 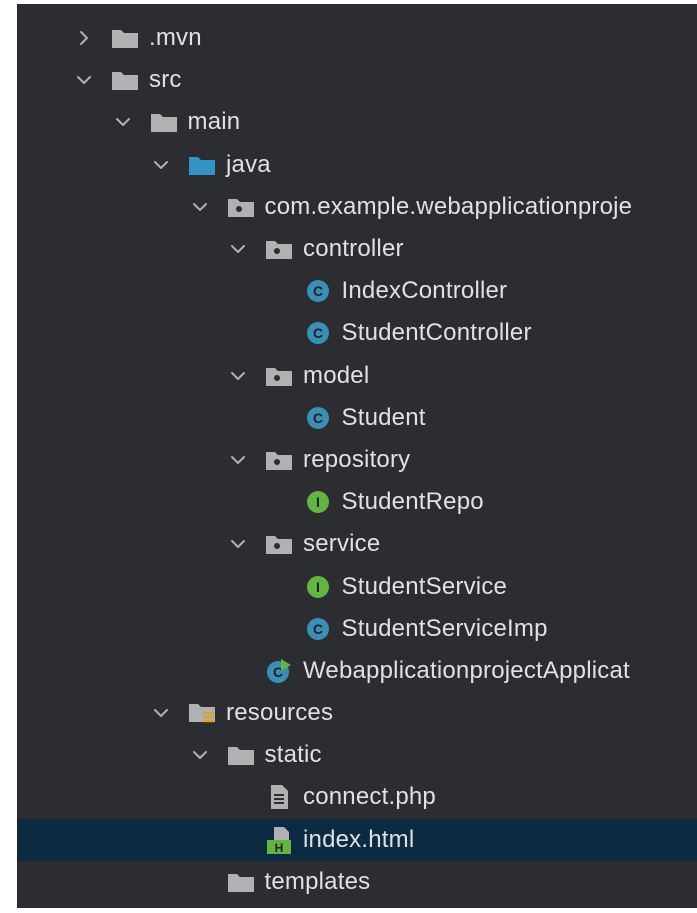 I want to click on tree-node-label: repository, so click(x=357, y=459).